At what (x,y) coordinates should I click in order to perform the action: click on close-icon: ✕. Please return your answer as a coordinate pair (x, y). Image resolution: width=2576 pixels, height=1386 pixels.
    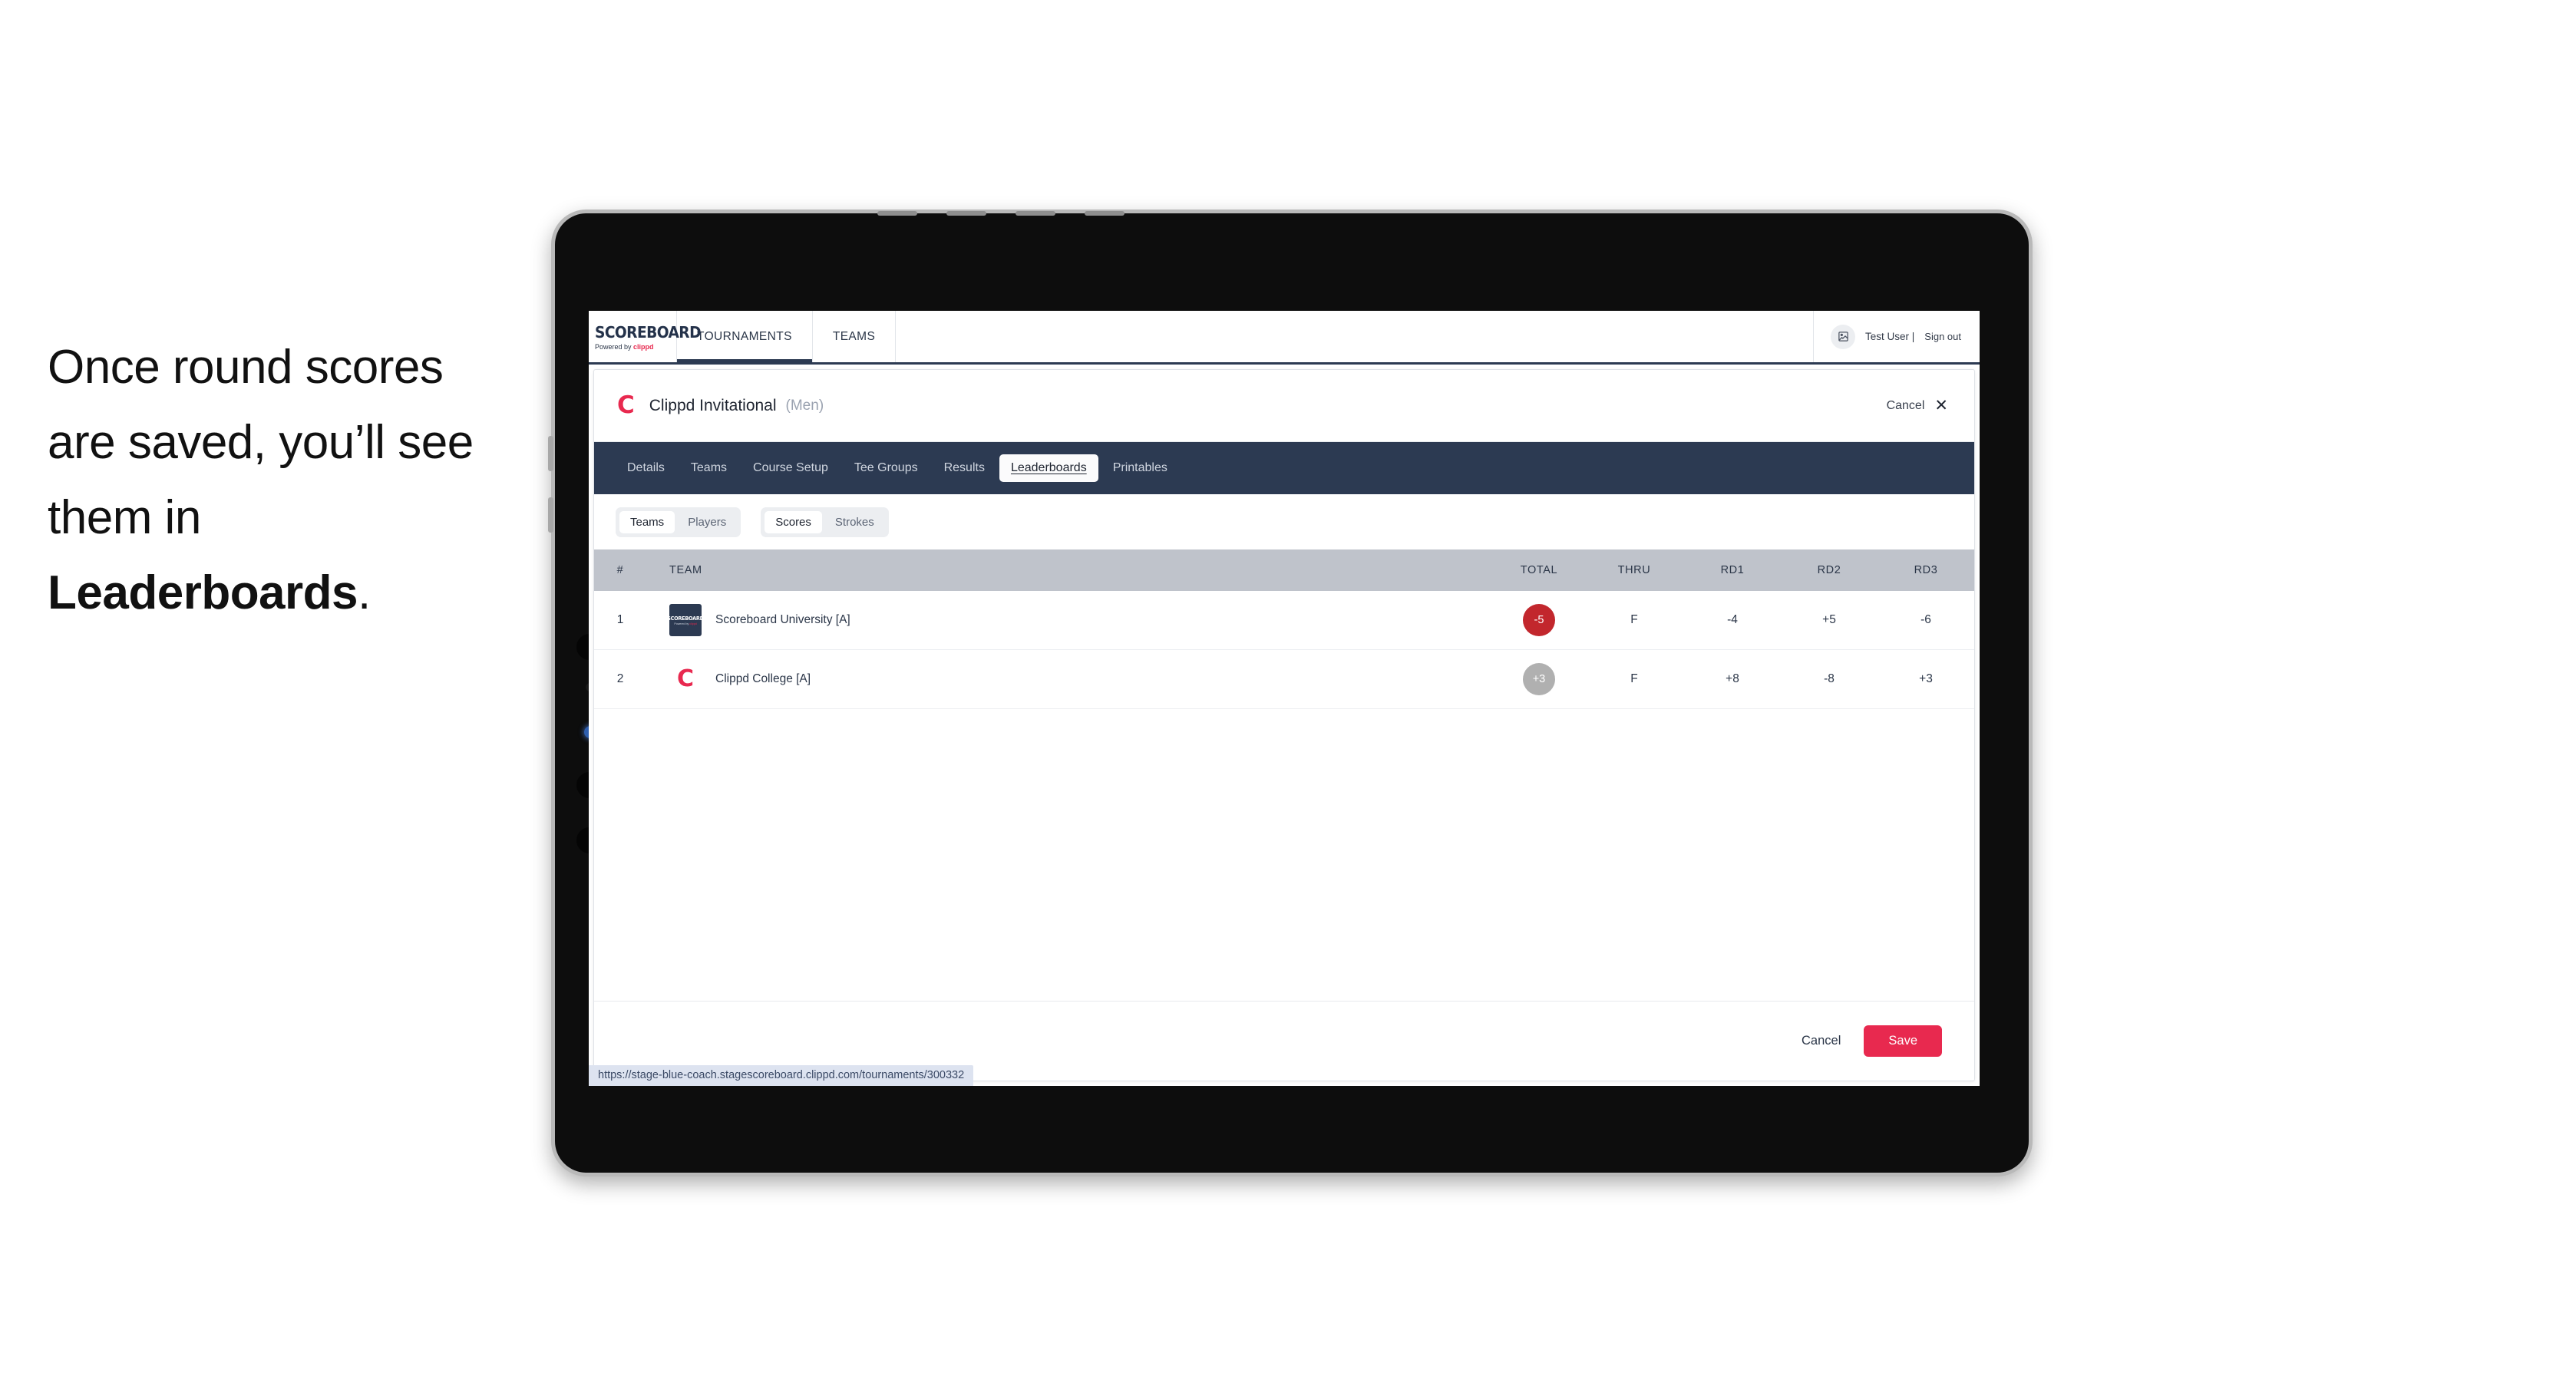
    Looking at the image, I should click on (1941, 405).